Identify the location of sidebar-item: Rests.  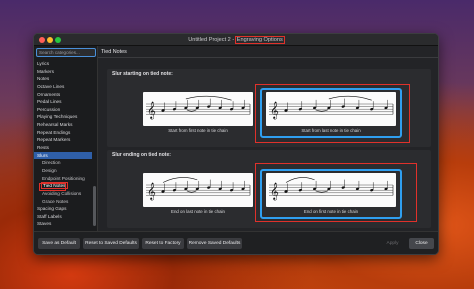
(63, 148).